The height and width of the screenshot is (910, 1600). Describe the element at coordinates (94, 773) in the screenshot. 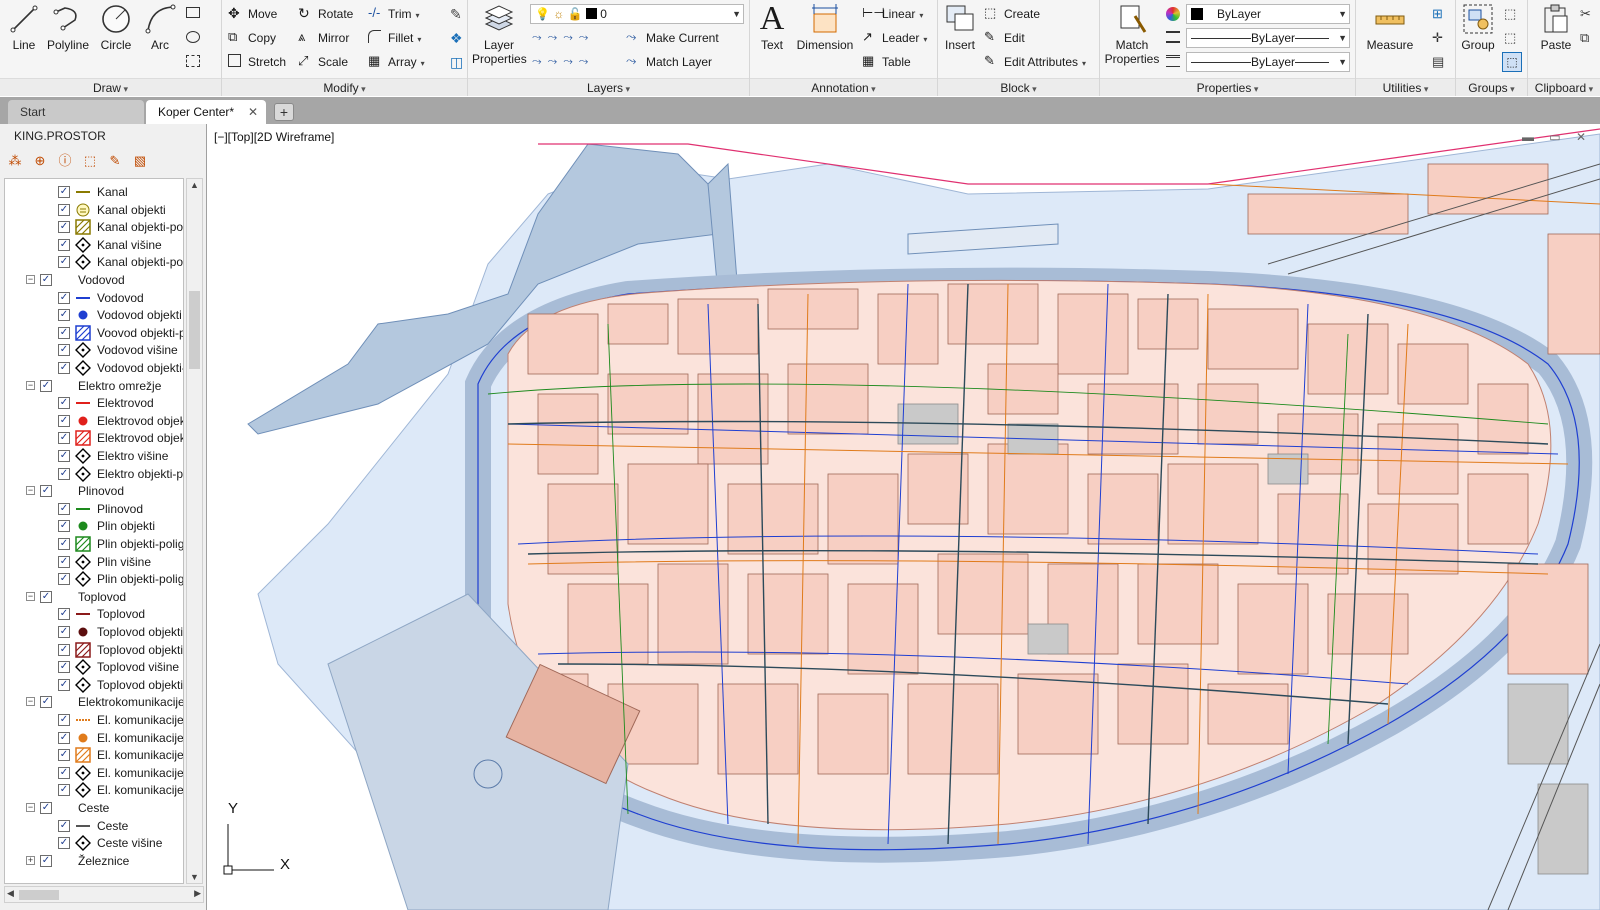

I see `tree-layer: ✓ El. komunikacije v` at that location.